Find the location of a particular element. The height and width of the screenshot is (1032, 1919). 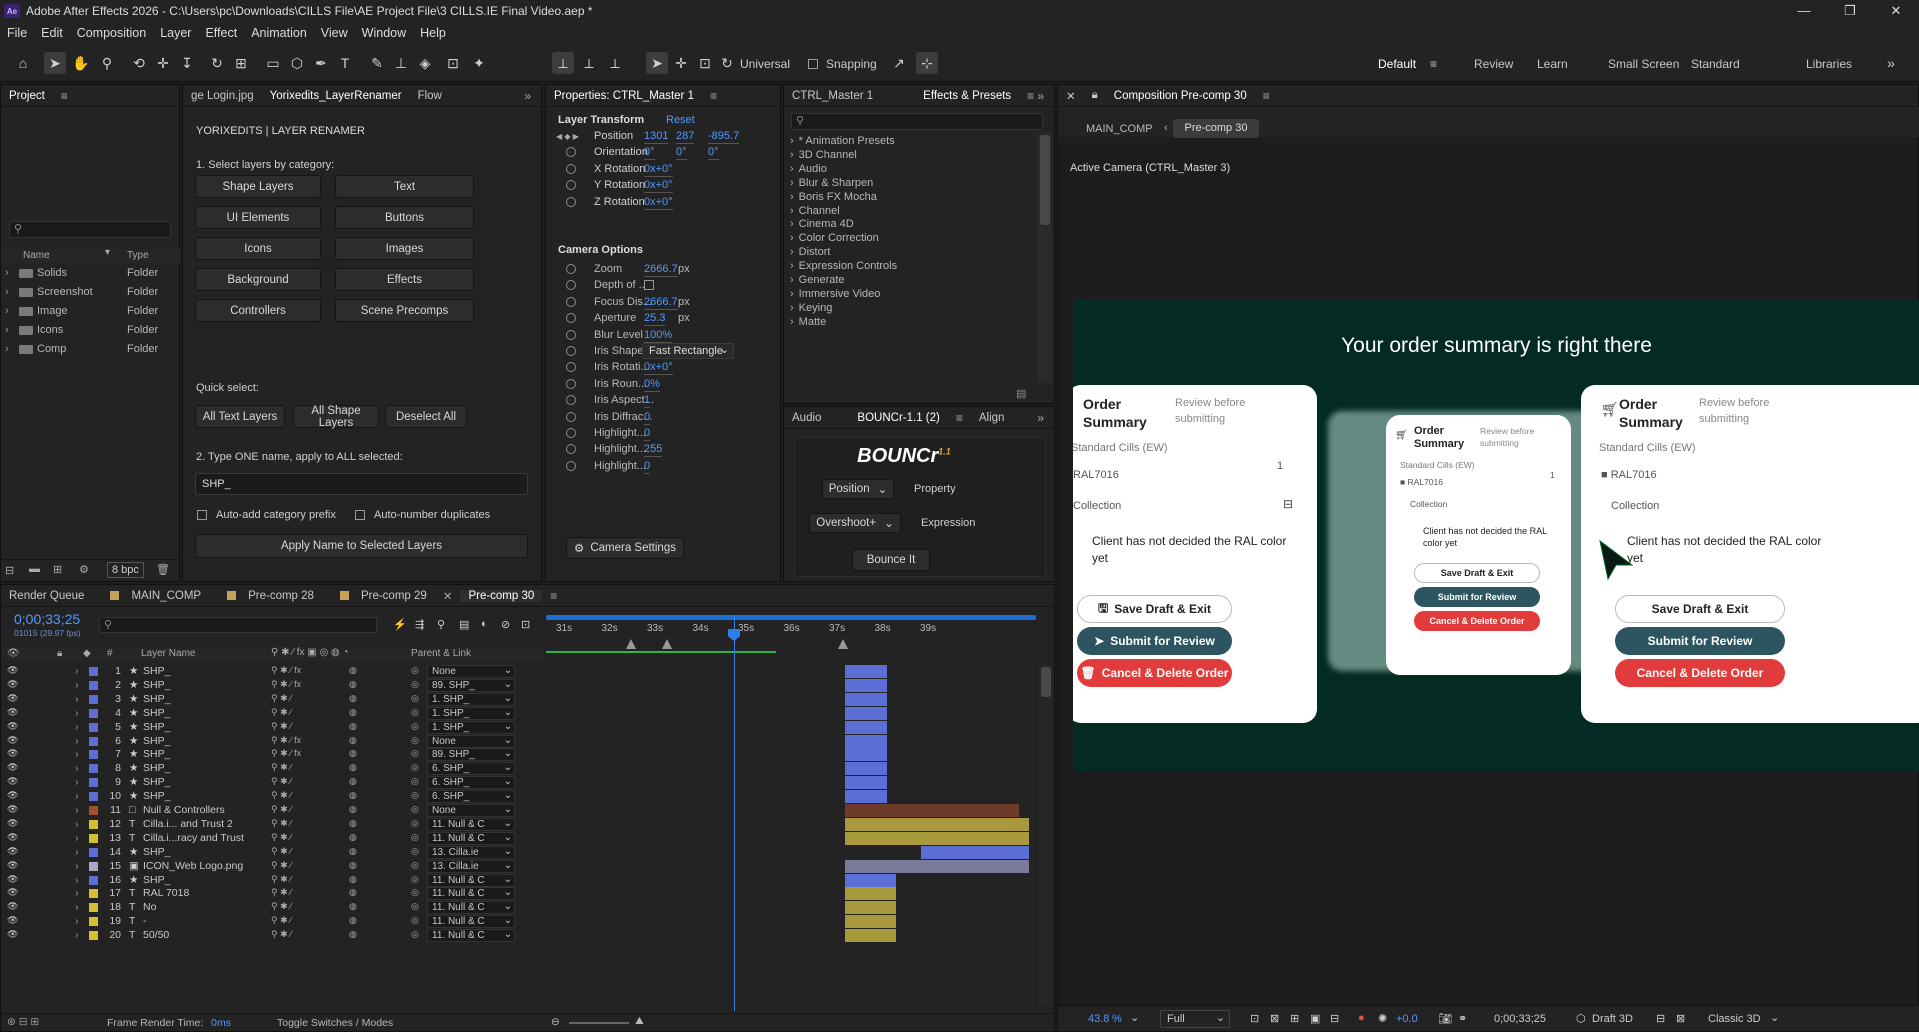

menu-layer: Layer is located at coordinates (175, 33).